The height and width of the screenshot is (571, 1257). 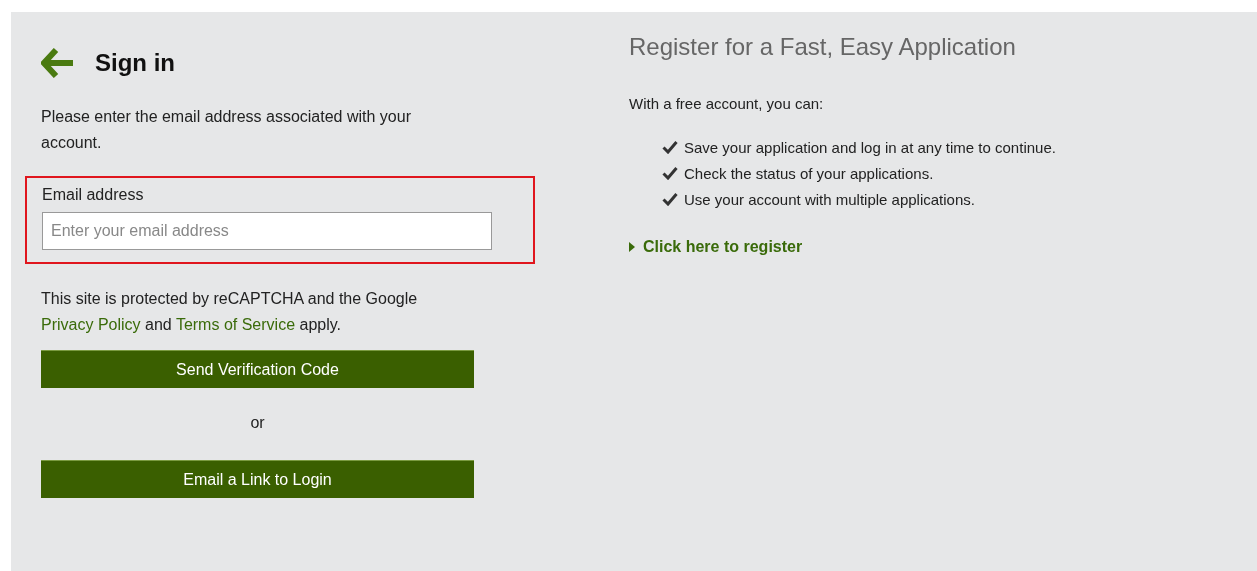 What do you see at coordinates (135, 63) in the screenshot?
I see `sign-in-title: Sign in` at bounding box center [135, 63].